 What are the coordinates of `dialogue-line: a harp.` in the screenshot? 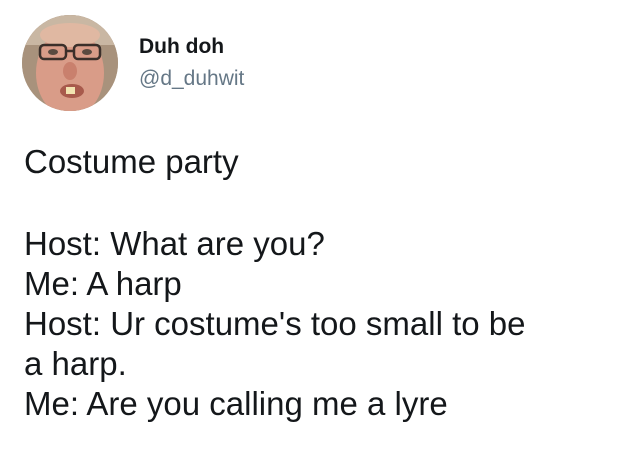 It's located at (75, 363).